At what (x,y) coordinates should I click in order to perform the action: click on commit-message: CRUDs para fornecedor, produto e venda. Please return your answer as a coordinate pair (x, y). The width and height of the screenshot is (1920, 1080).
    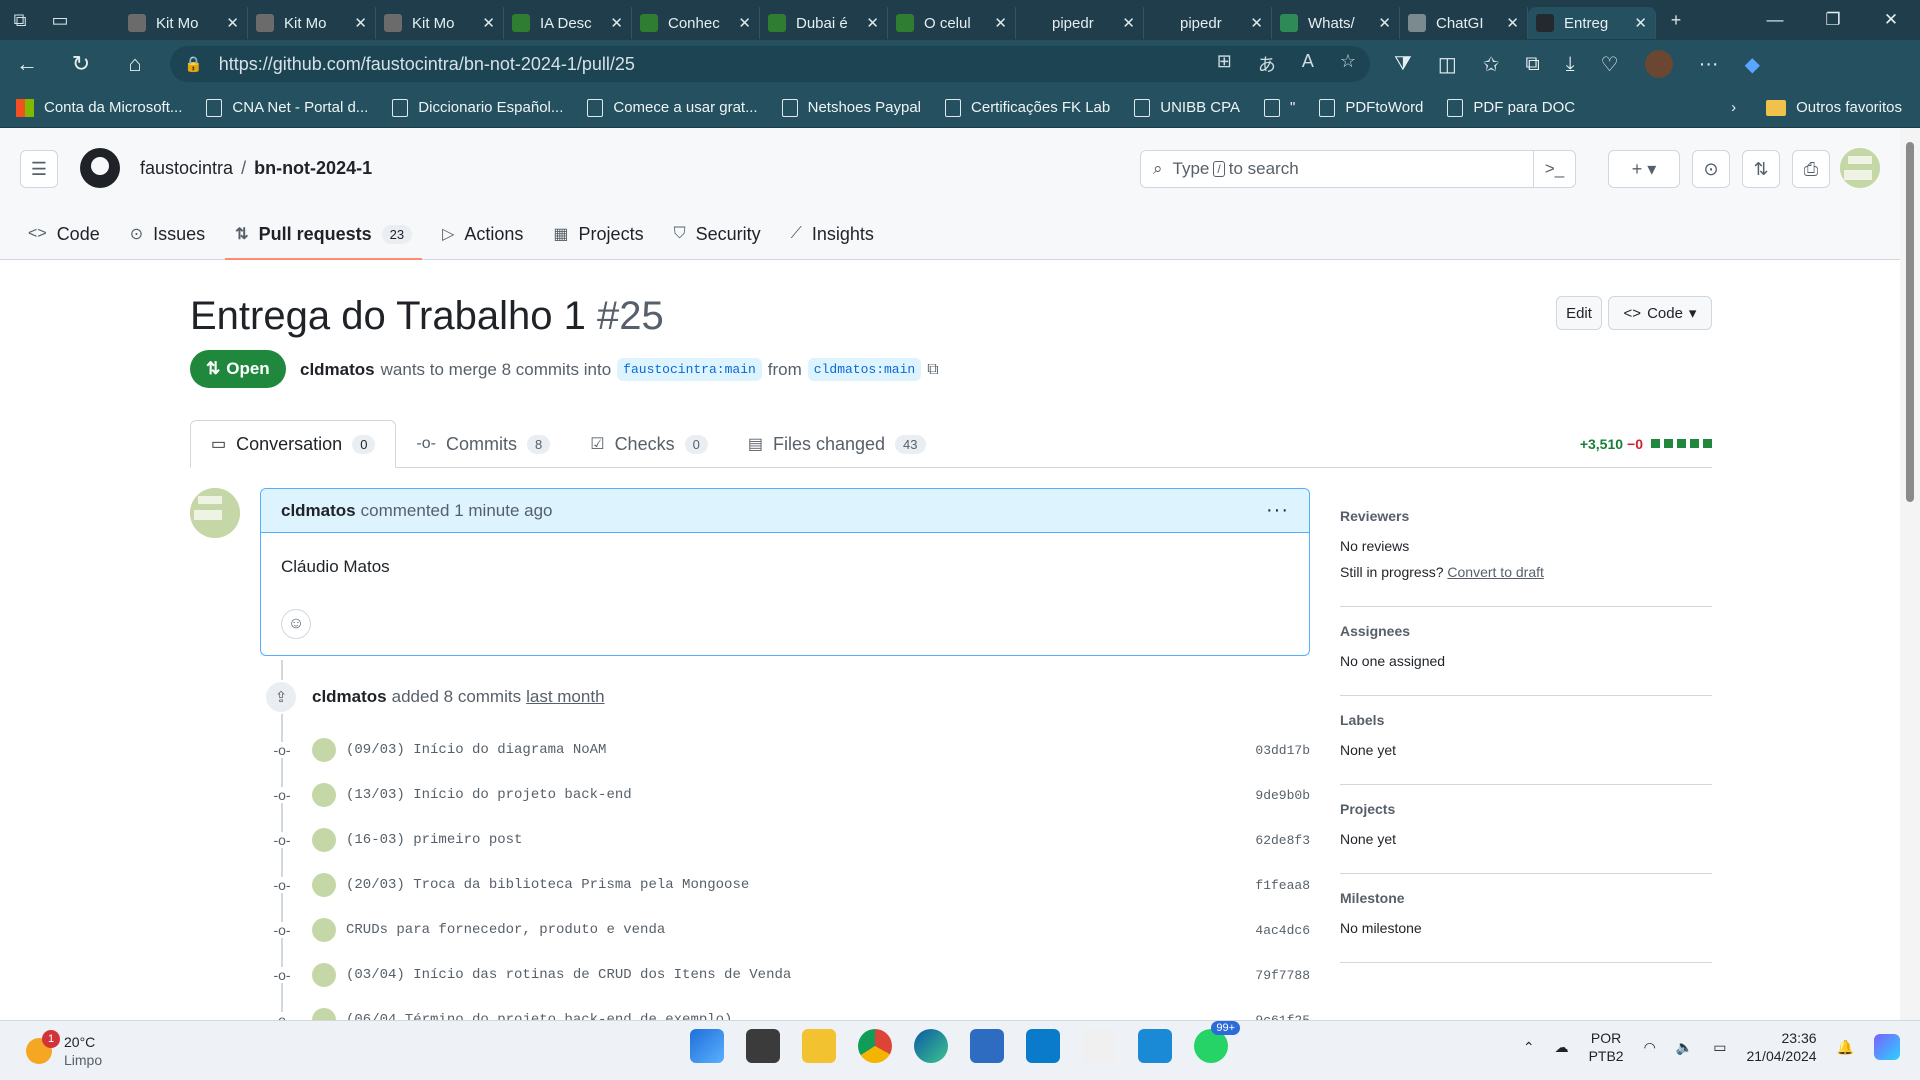
    Looking at the image, I should click on (505, 930).